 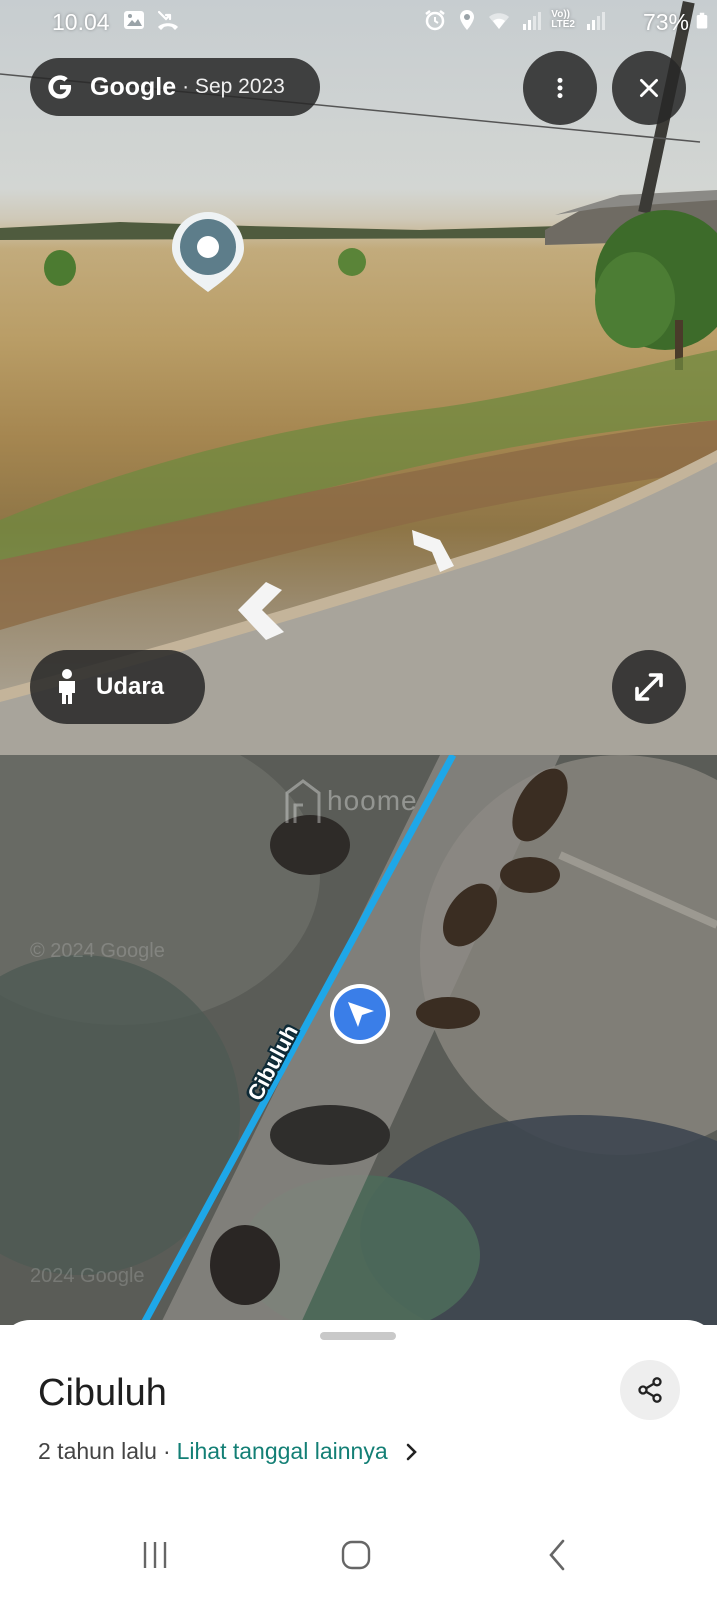 I want to click on share-button, so click(x=650, y=1390).